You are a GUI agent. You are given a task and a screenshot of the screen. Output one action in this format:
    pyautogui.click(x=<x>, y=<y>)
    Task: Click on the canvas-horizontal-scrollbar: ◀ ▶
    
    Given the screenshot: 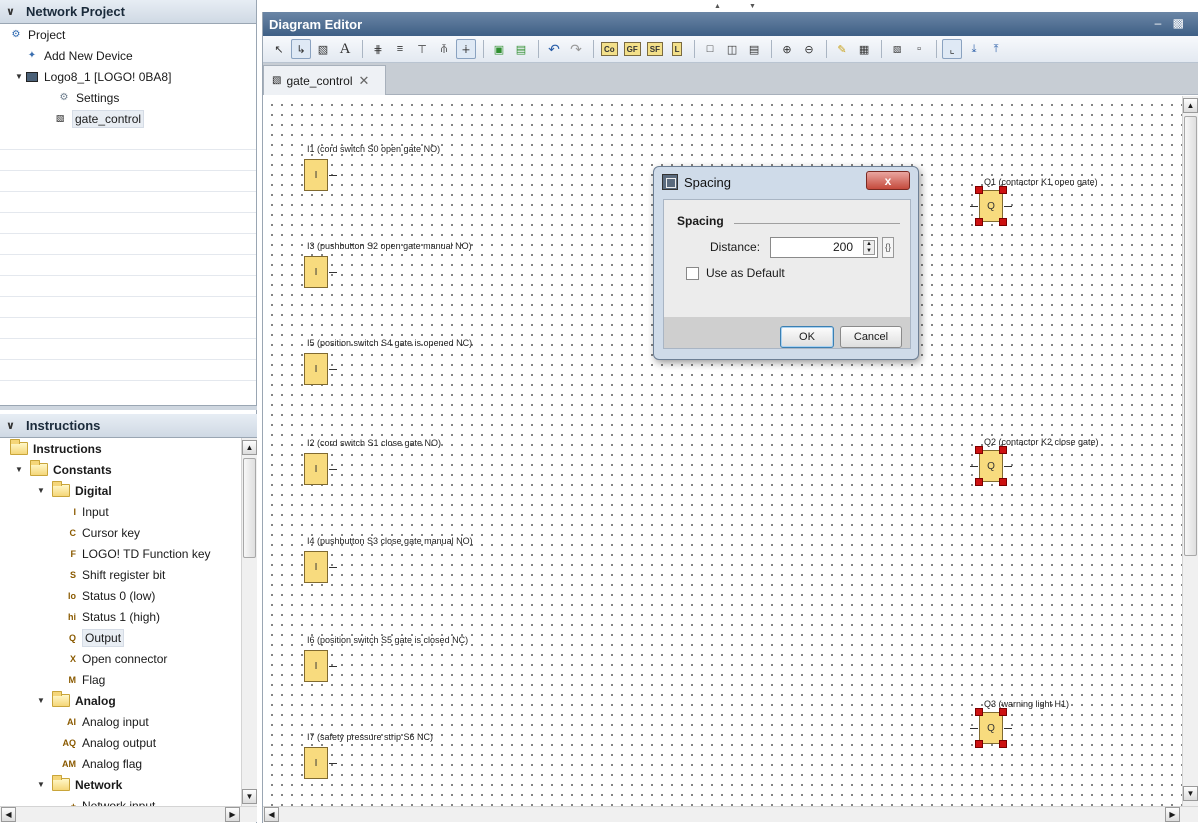 What is the action you would take?
    pyautogui.click(x=730, y=814)
    